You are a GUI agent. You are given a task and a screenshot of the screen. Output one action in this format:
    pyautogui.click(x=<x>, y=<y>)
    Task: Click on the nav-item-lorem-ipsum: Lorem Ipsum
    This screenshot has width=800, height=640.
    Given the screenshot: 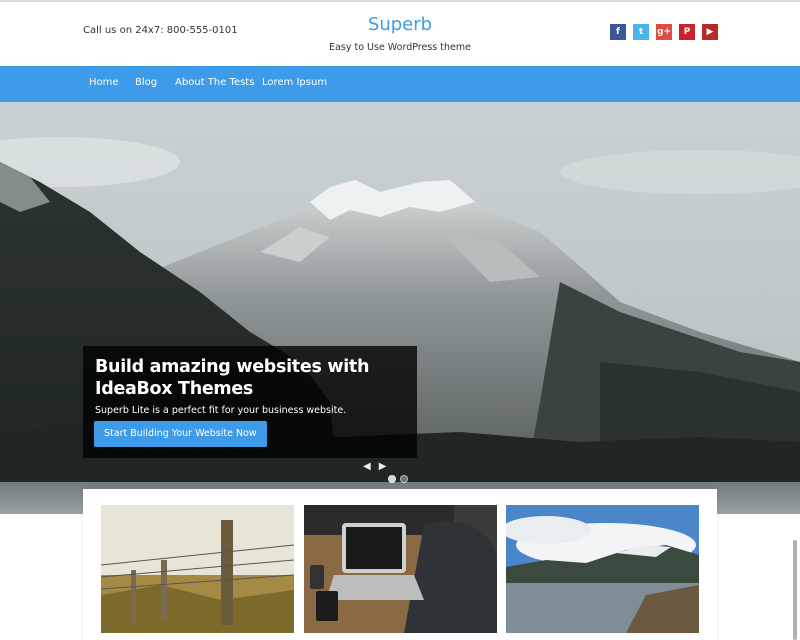 What is the action you would take?
    pyautogui.click(x=294, y=82)
    